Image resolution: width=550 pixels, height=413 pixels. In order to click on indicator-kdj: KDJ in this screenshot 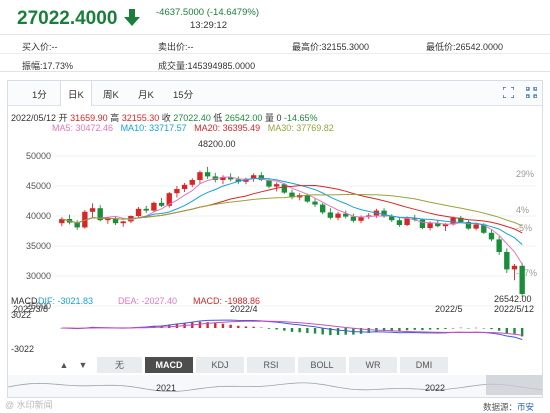, I will do `click(220, 365)`.